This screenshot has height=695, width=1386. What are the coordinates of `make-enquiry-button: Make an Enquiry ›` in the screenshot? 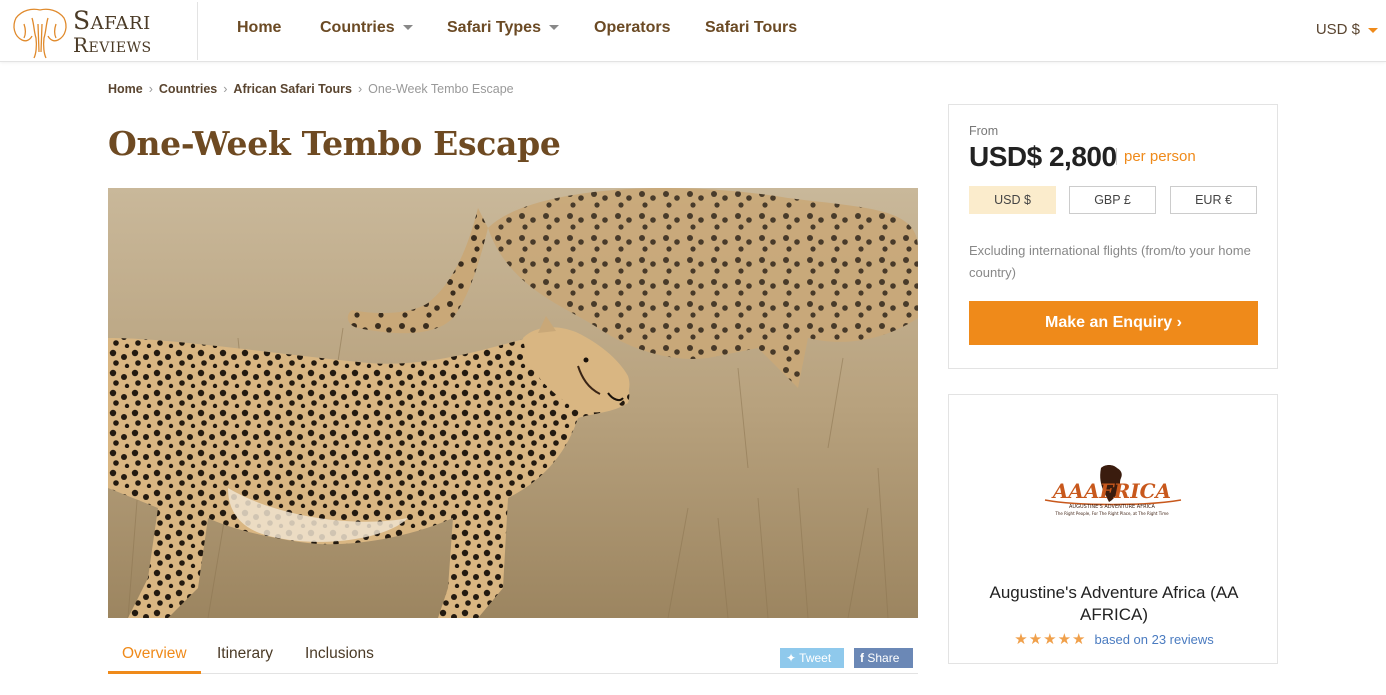 It's located at (1113, 323).